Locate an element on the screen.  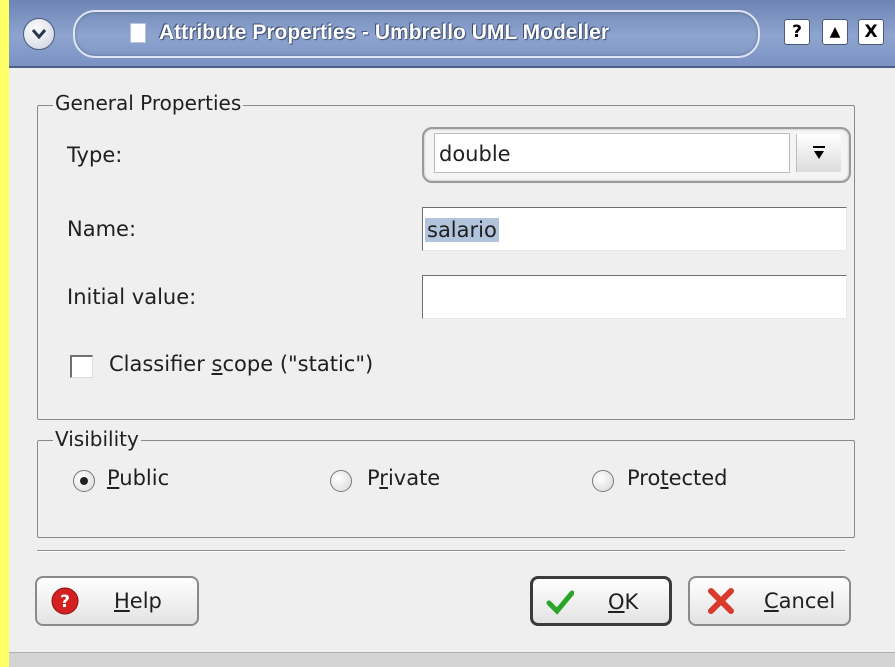
check-icon is located at coordinates (560, 602).